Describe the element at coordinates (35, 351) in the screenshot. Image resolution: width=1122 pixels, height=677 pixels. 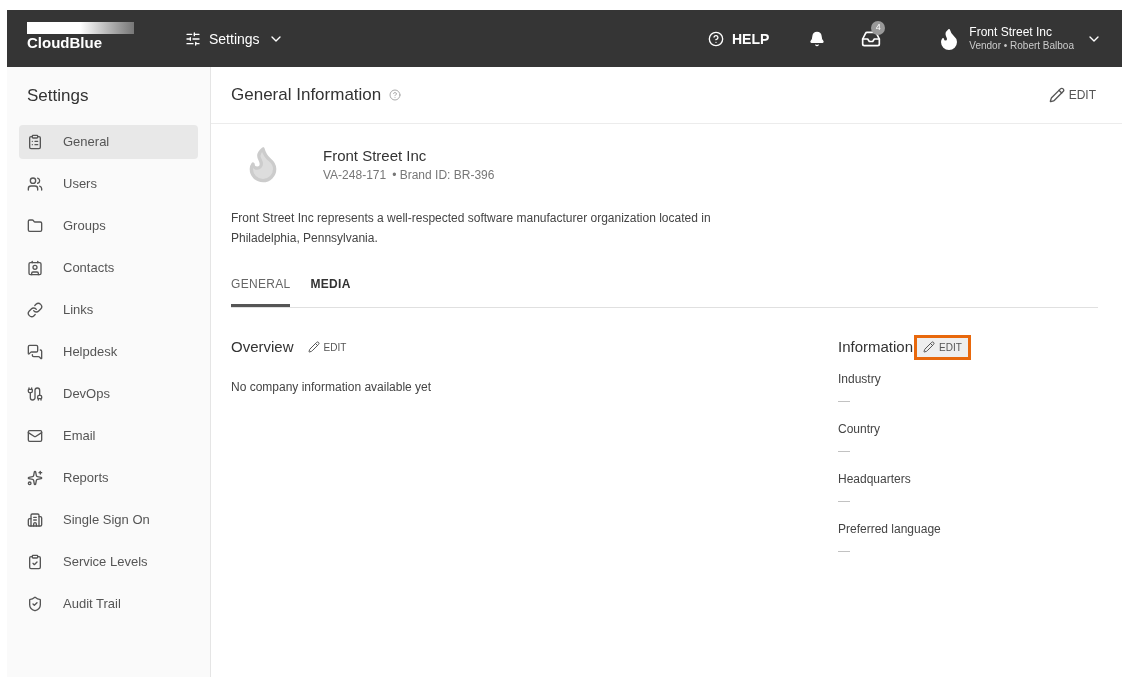
I see `chat-icon` at that location.